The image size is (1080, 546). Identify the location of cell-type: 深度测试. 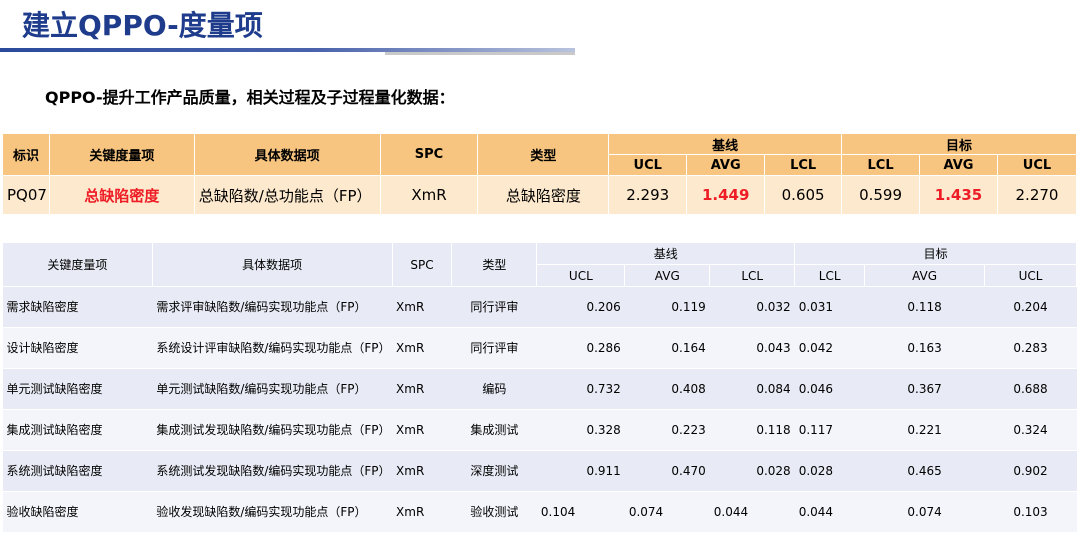
(494, 471).